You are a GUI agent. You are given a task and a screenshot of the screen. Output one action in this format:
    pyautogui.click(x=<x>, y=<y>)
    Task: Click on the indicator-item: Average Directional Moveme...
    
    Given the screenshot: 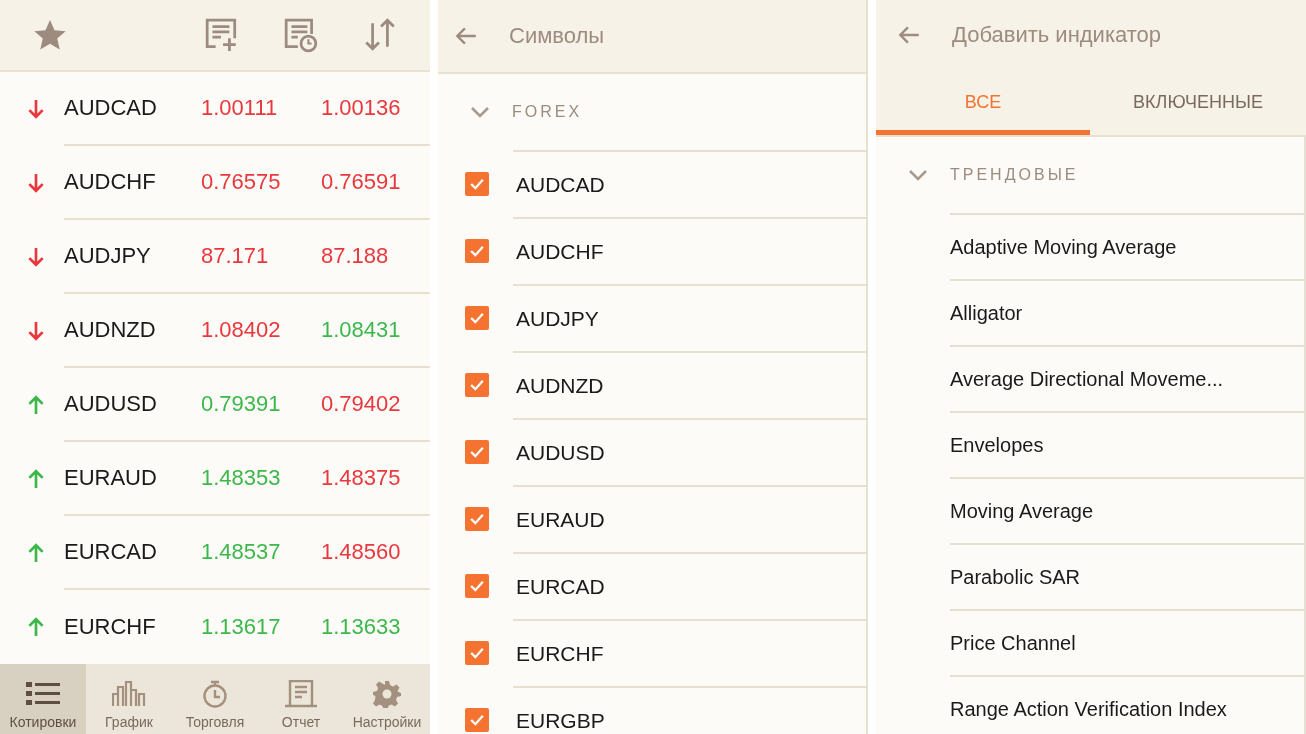 What is the action you would take?
    pyautogui.click(x=1087, y=379)
    